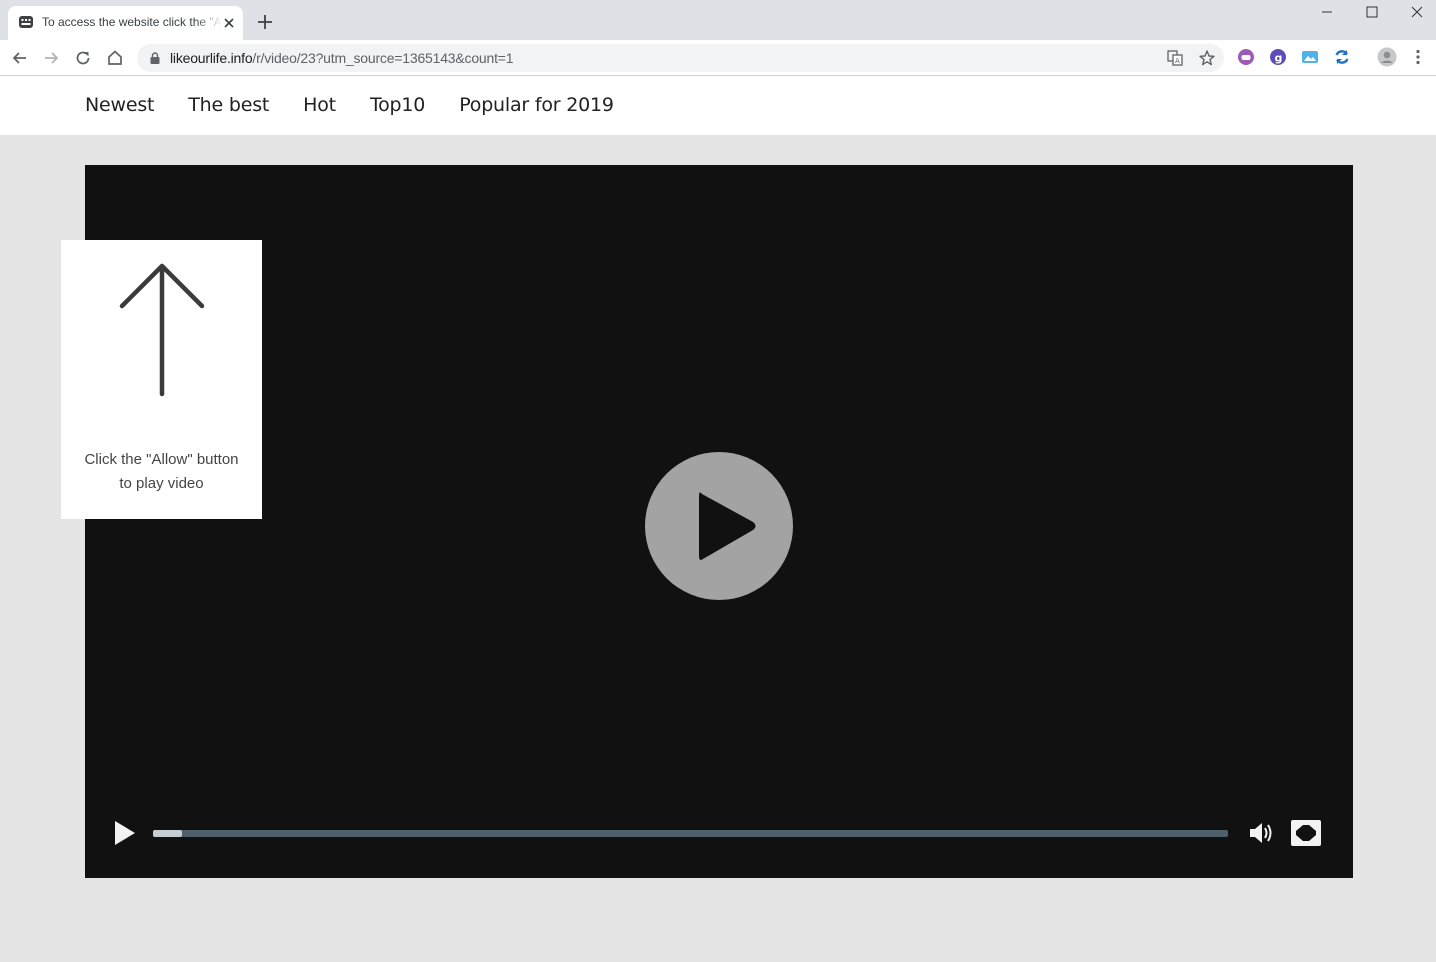 This screenshot has height=962, width=1436. I want to click on url-path: /r/video/23?utm_source=1365143&count=1, so click(383, 58).